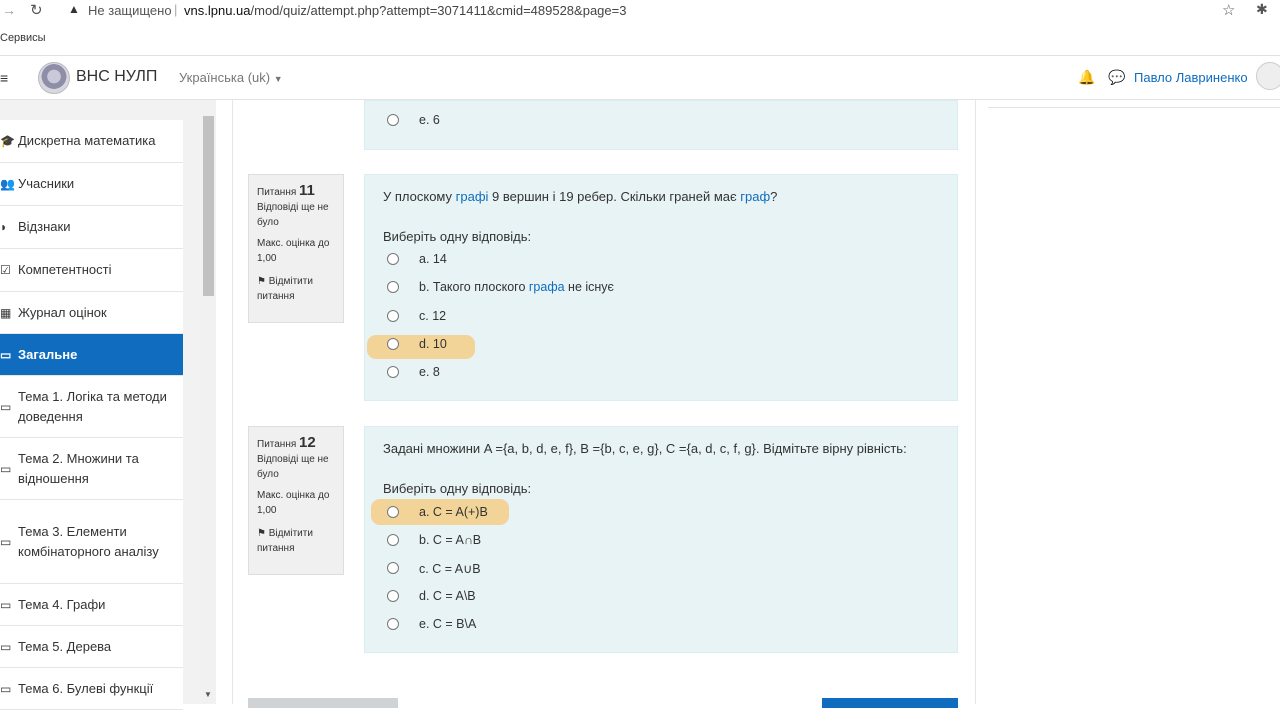 The height and width of the screenshot is (710, 1280). I want to click on question-number: Питання 12, so click(296, 443).